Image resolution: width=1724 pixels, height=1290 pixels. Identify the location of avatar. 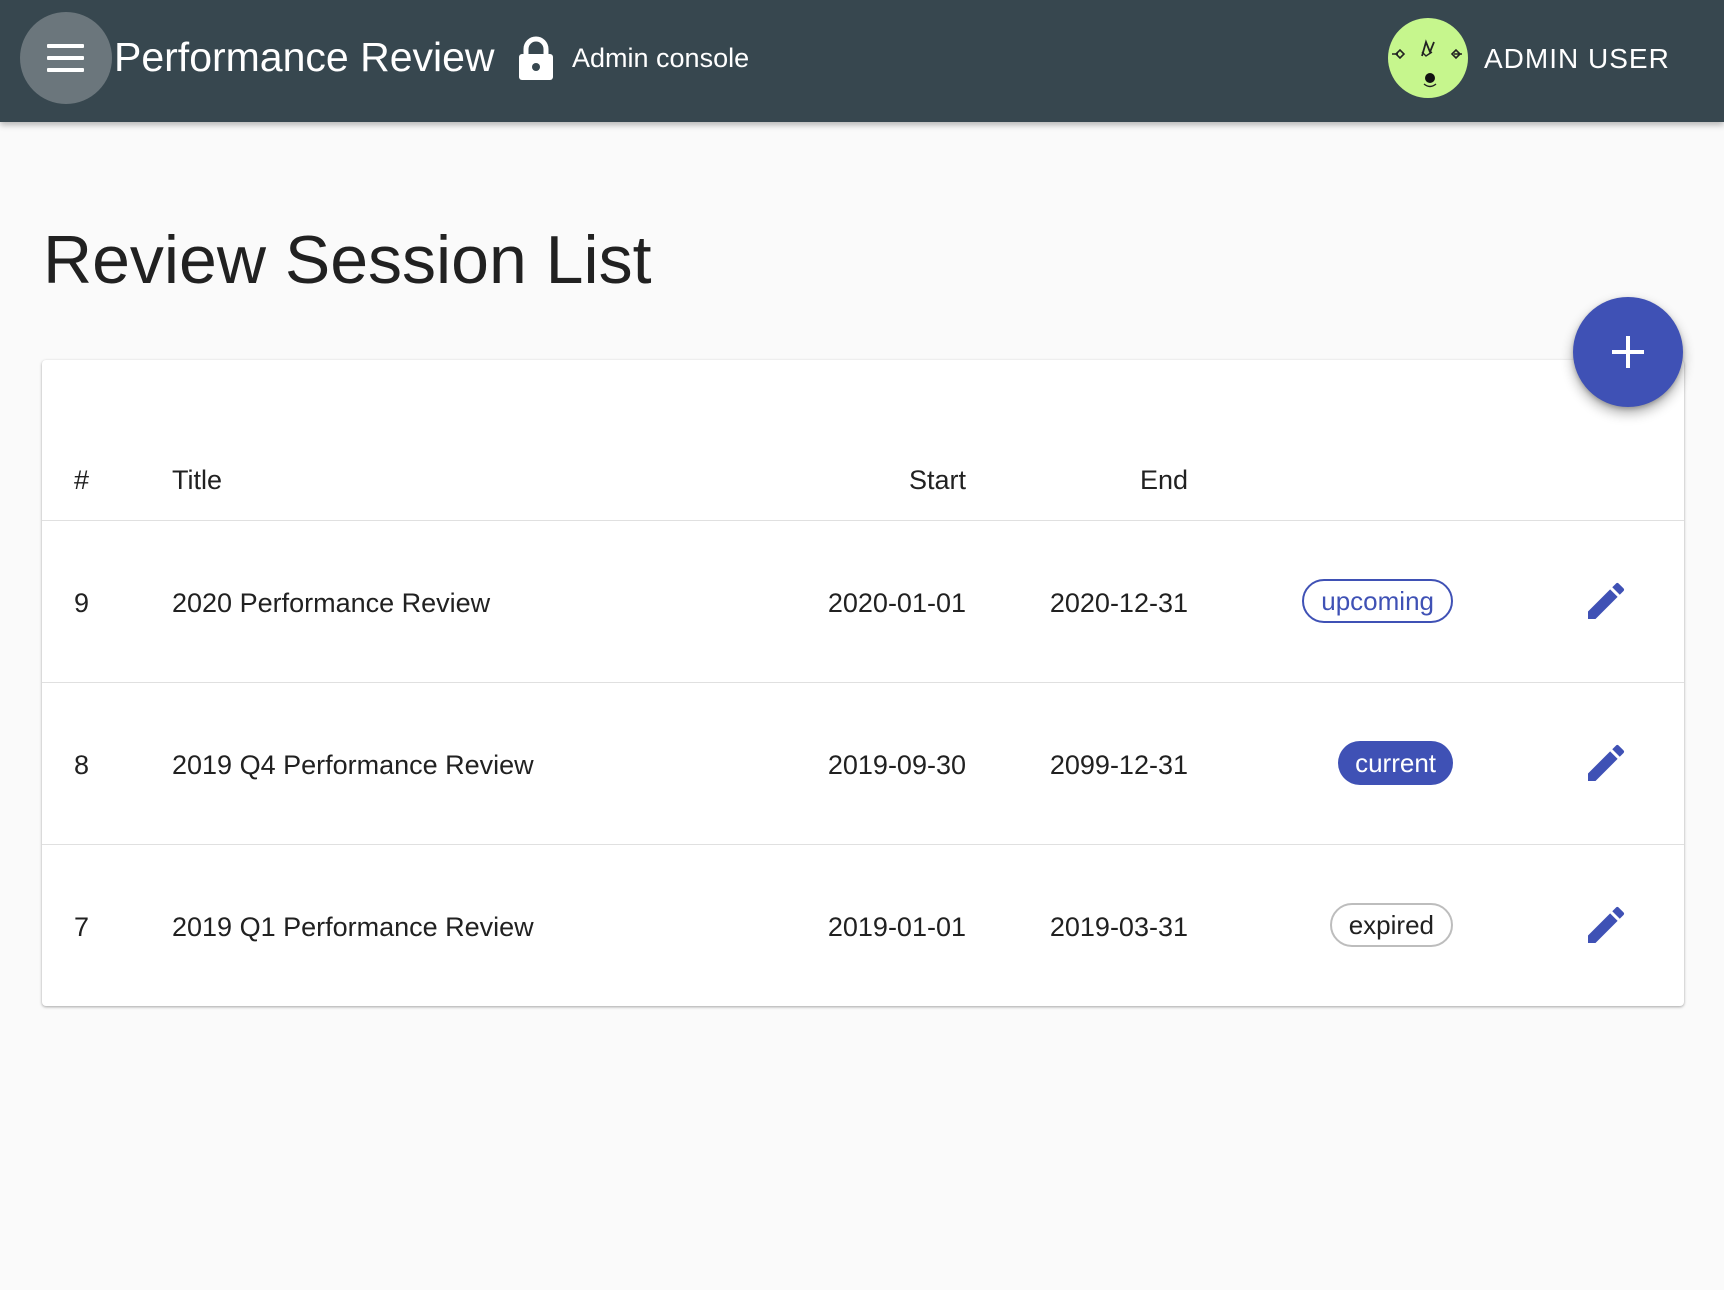
(1428, 58).